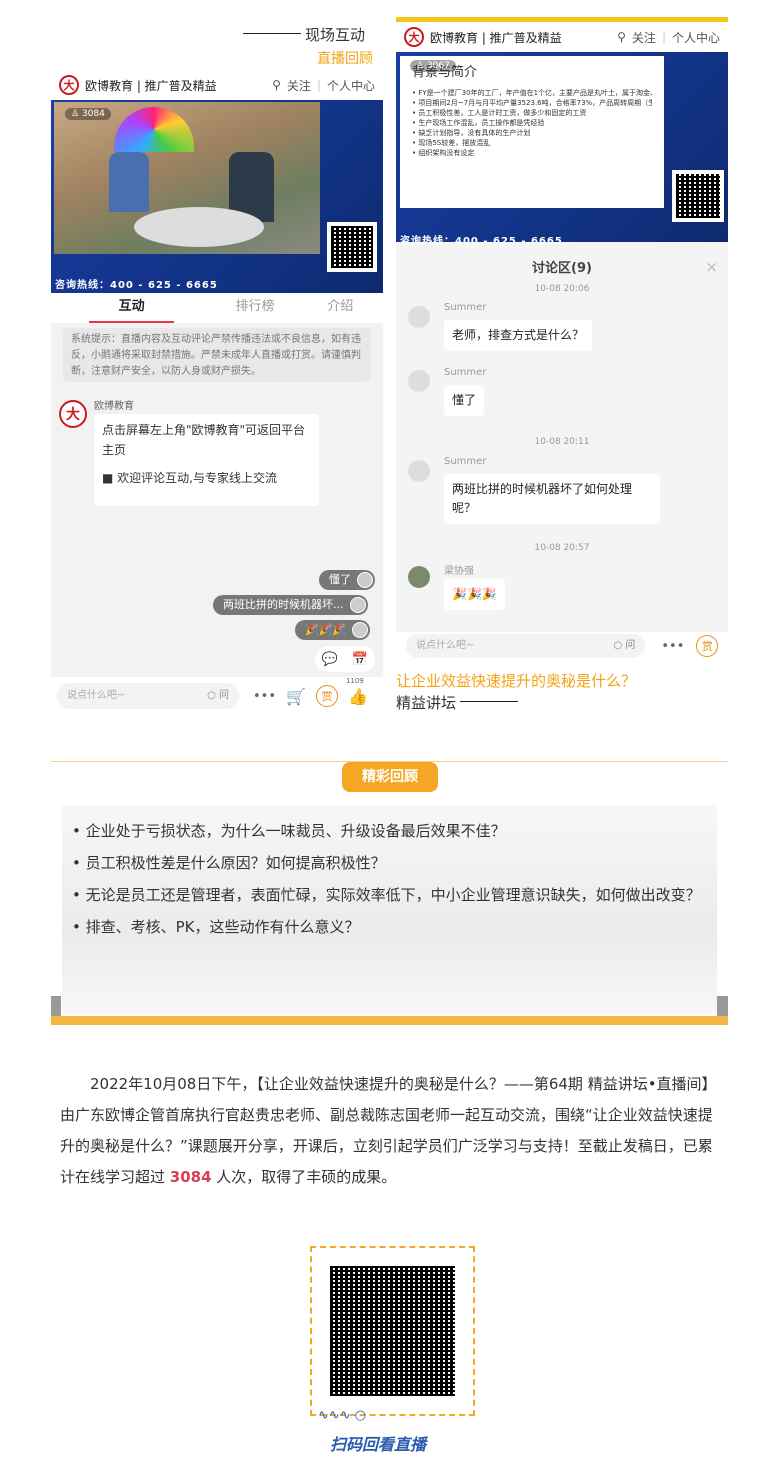  What do you see at coordinates (189, 478) in the screenshot?
I see `message-line-2: ■ 欢迎评论互动,与专家线上交流` at bounding box center [189, 478].